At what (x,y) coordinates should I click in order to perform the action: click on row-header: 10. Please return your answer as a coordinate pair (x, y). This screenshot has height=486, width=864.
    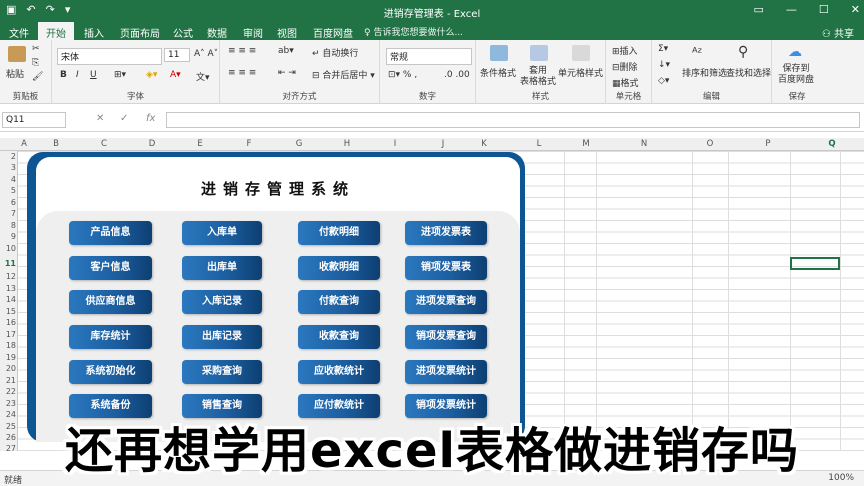
    Looking at the image, I should click on (8, 248).